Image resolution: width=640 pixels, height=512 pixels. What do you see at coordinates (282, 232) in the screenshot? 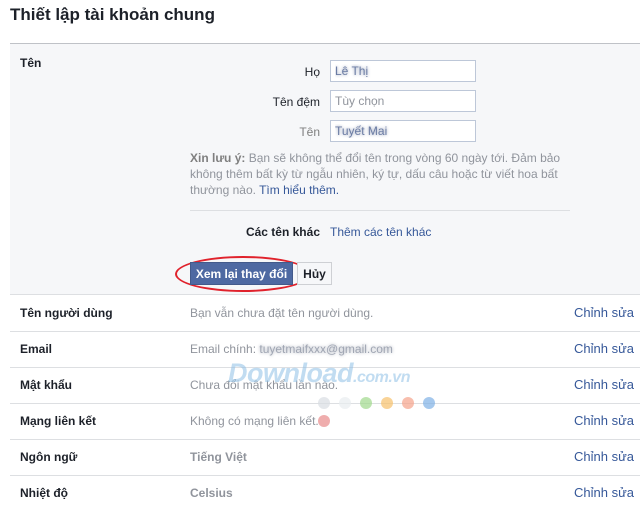
I see `other-names-label: Các tên khác` at bounding box center [282, 232].